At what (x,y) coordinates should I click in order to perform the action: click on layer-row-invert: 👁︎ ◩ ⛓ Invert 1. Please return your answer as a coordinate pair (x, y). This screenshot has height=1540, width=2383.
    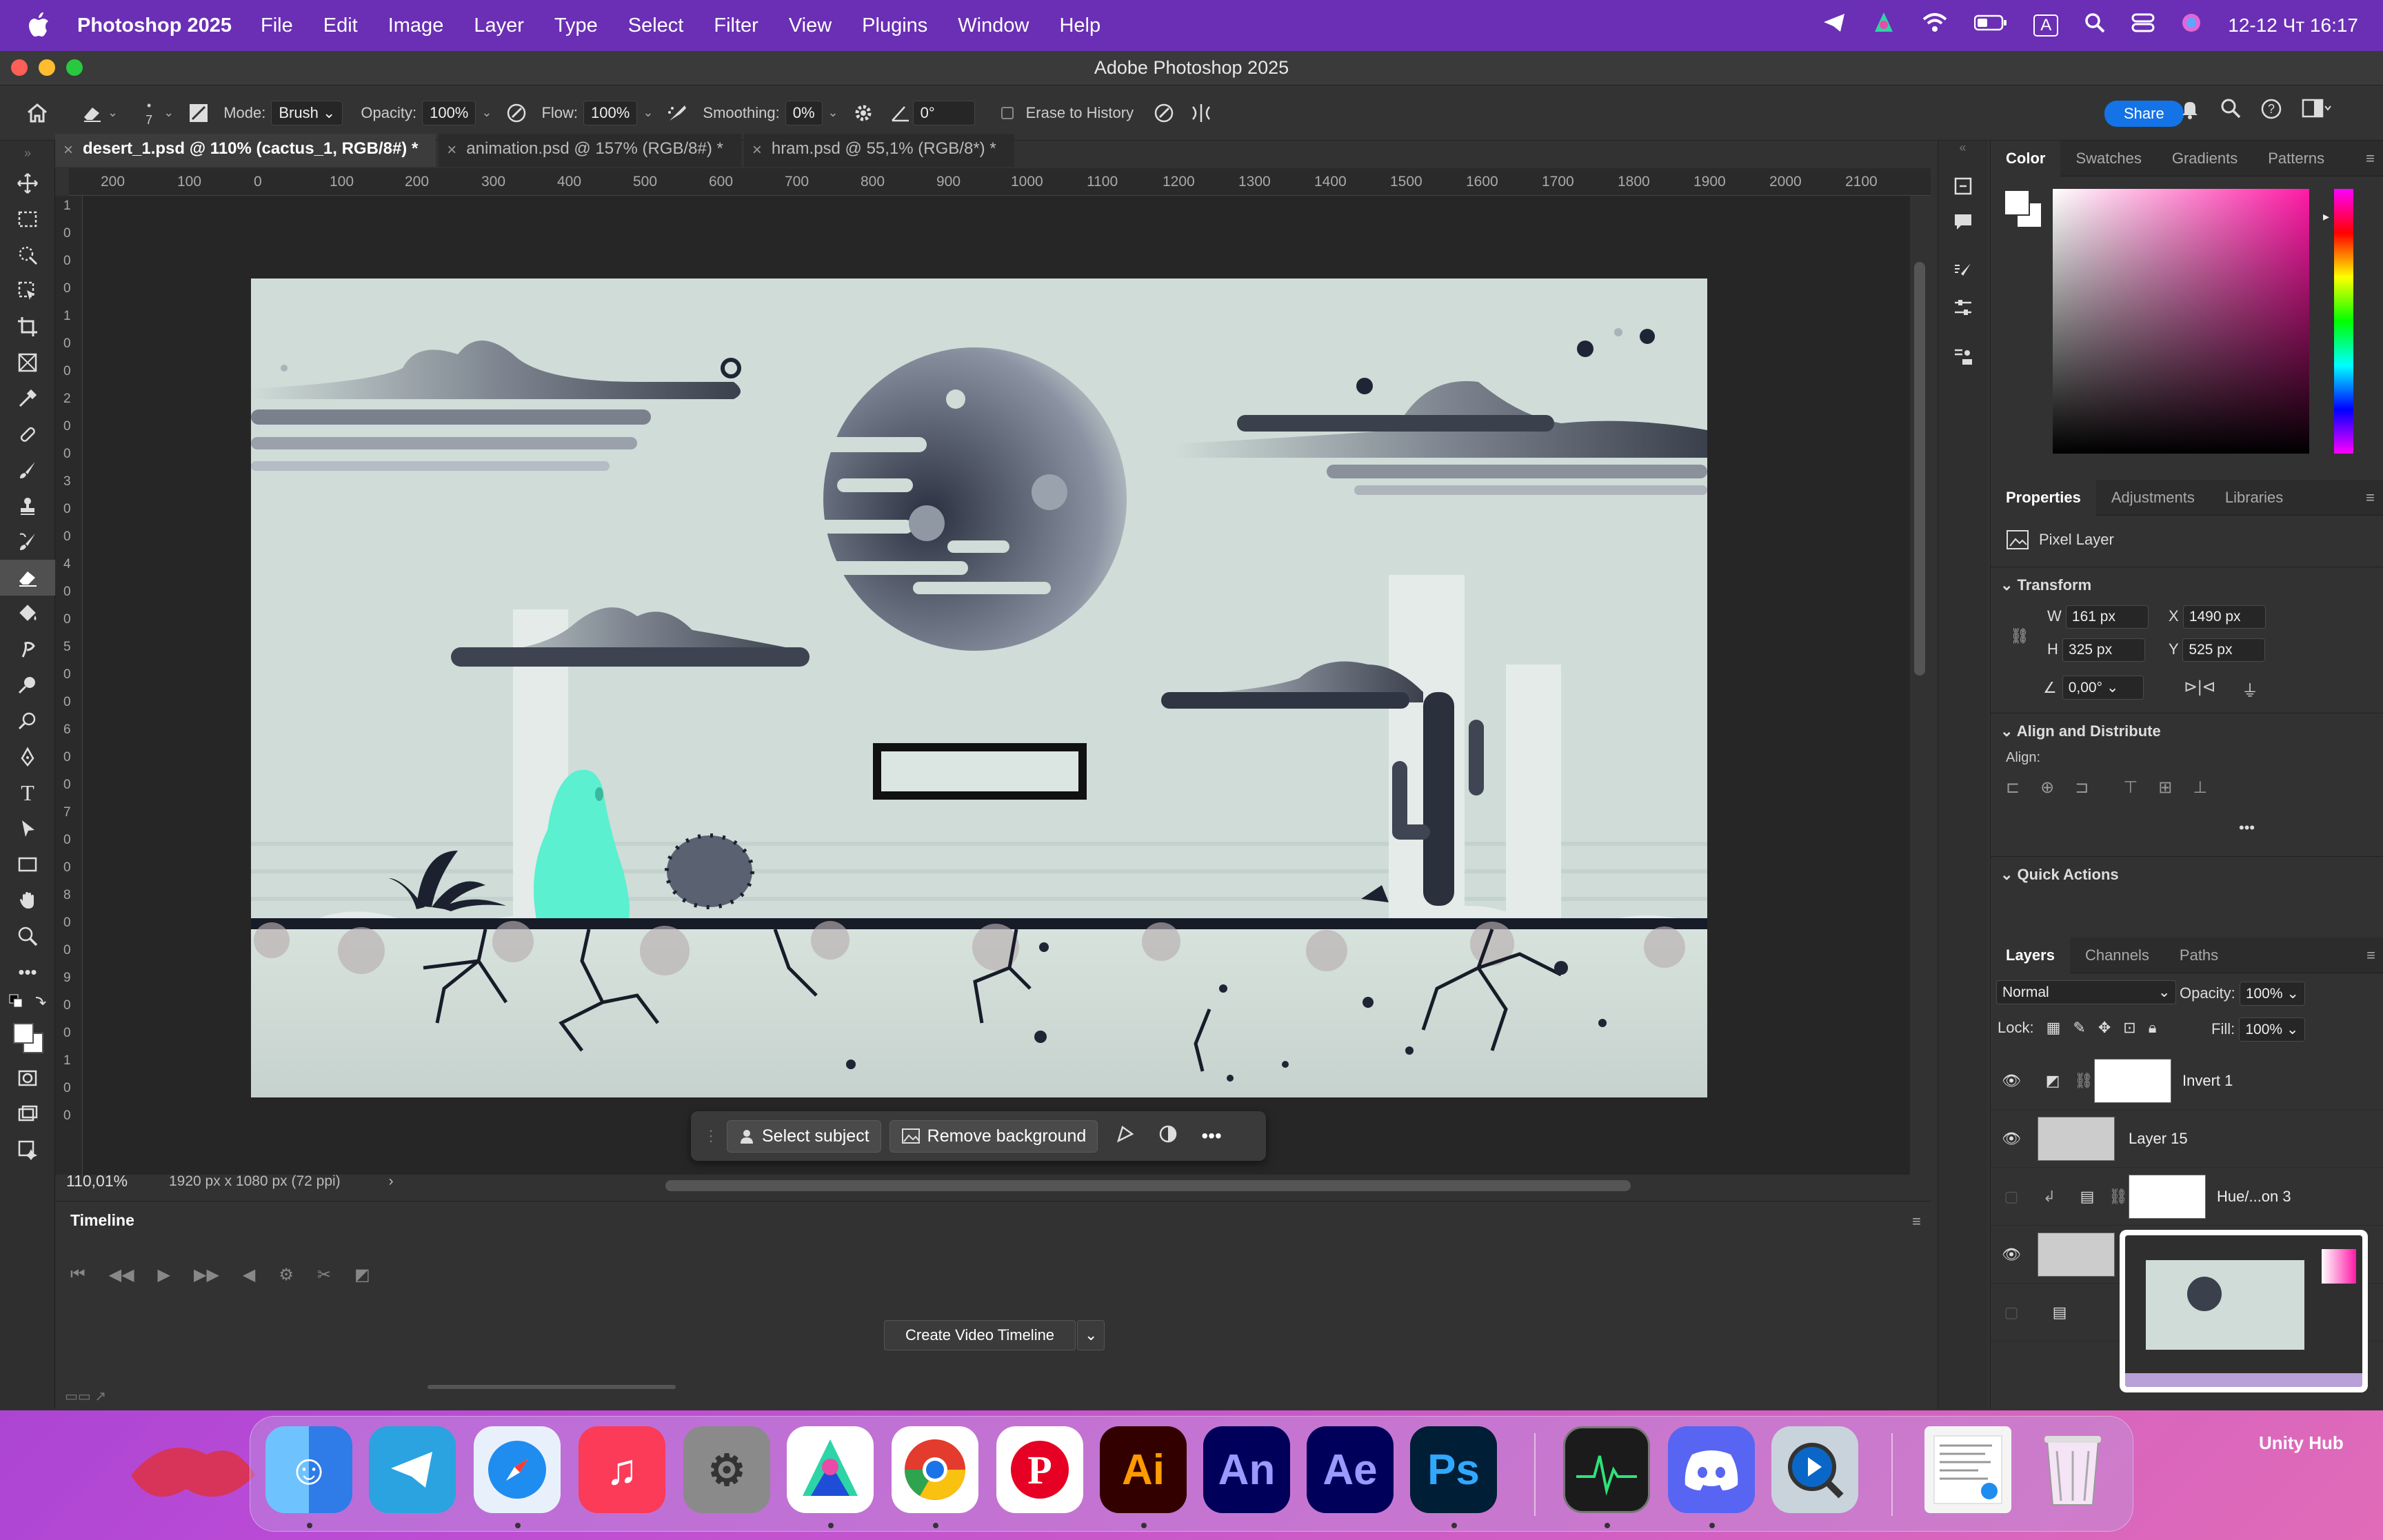
    Looking at the image, I should click on (2187, 1081).